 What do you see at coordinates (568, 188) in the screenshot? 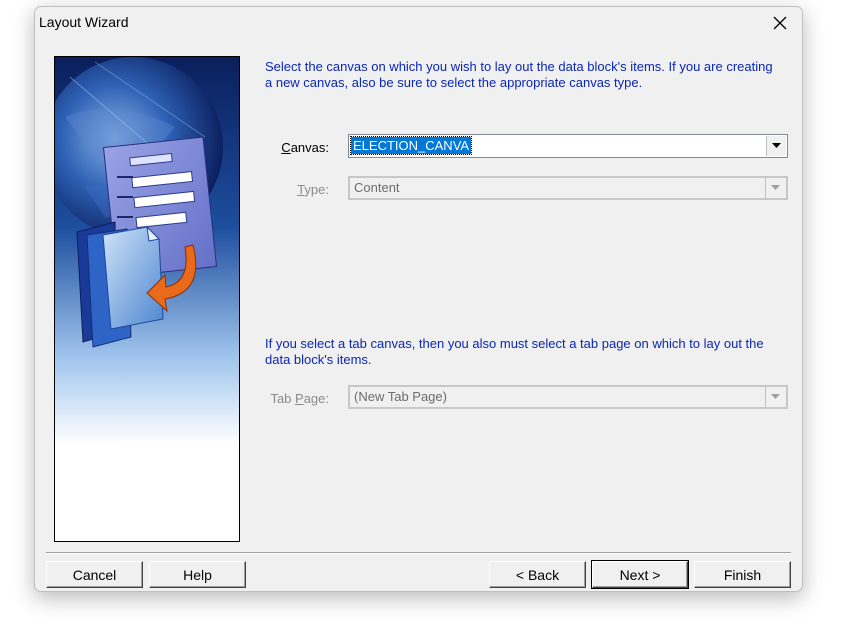
I see `type-combobox: Content` at bounding box center [568, 188].